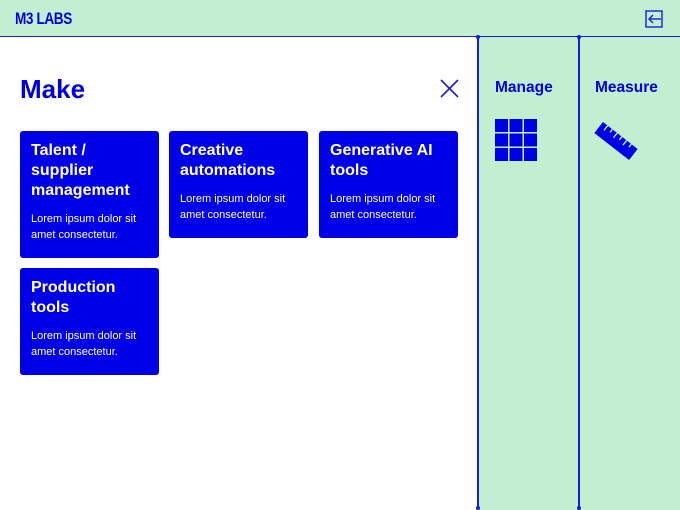 The height and width of the screenshot is (510, 680). I want to click on grid-icon, so click(516, 140).